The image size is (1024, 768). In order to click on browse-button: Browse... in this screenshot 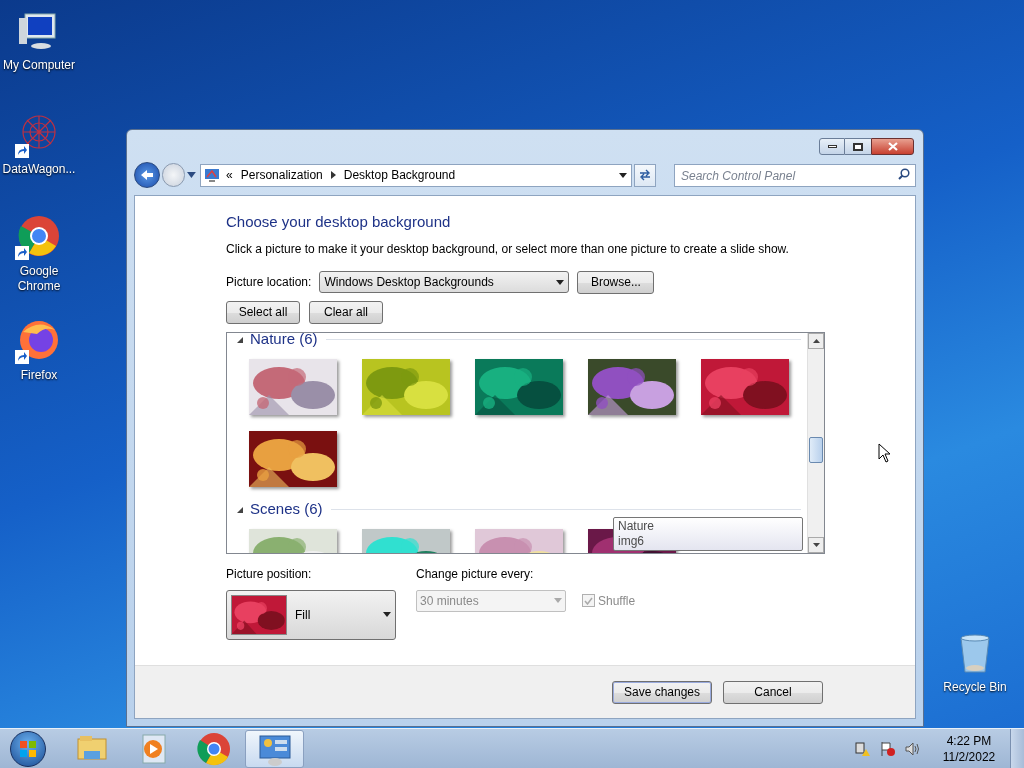, I will do `click(616, 282)`.